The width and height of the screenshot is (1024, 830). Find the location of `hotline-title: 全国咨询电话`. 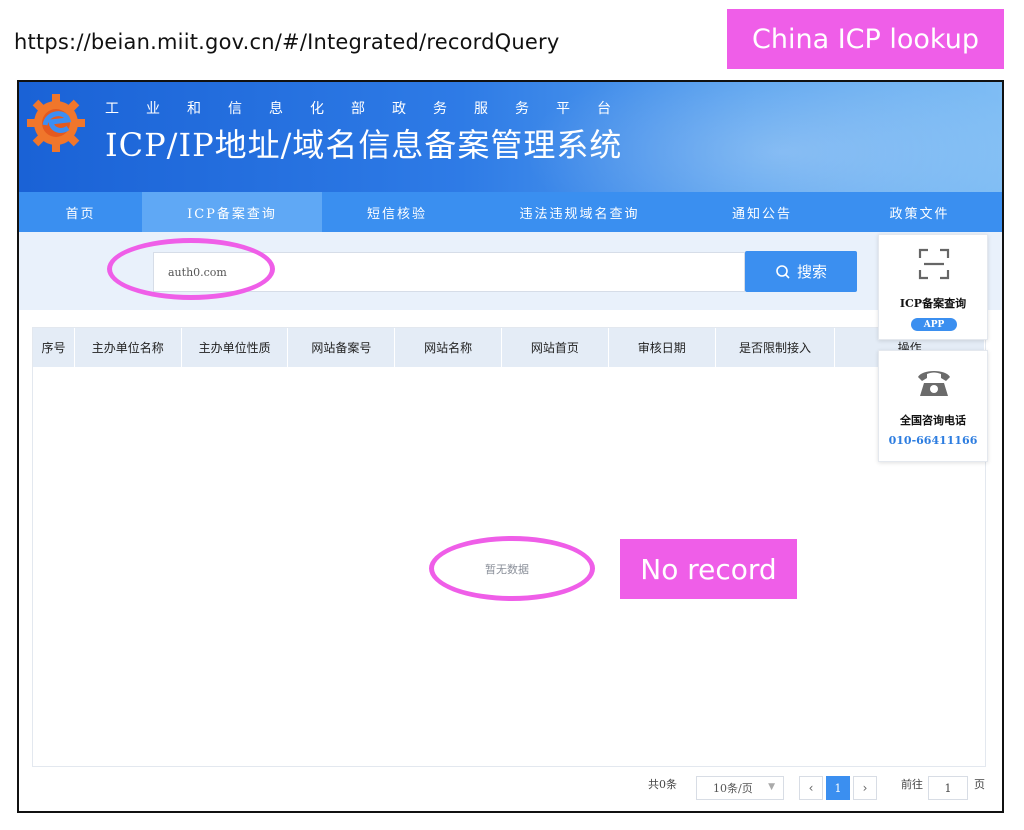

hotline-title: 全国咨询电话 is located at coordinates (933, 420).